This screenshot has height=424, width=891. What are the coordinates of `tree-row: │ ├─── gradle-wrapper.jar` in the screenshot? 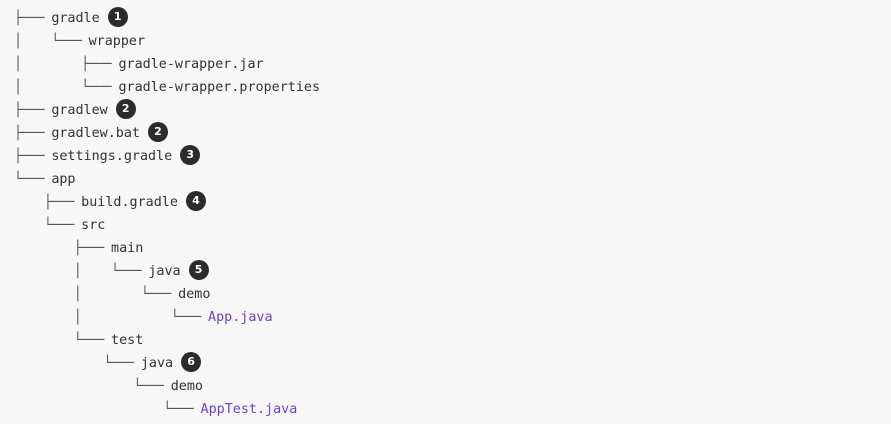 It's located at (139, 64).